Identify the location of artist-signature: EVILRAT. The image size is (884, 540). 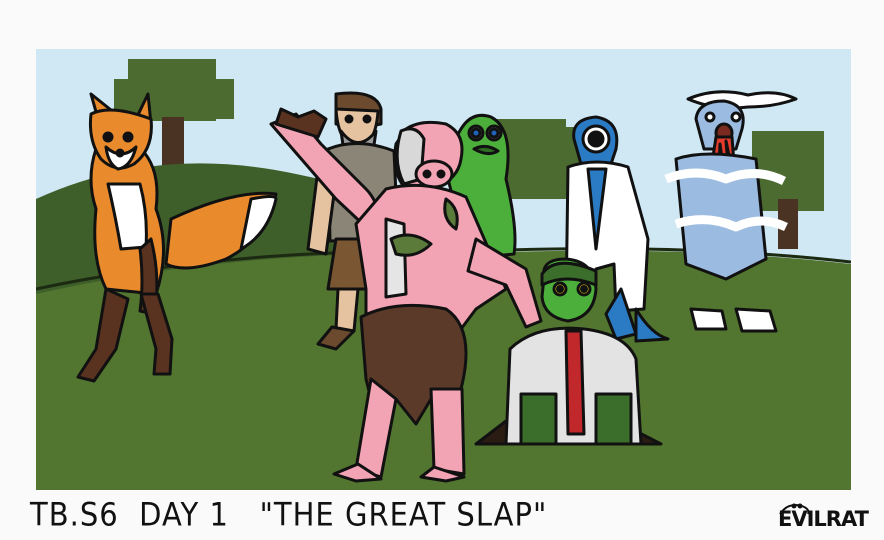
(823, 519).